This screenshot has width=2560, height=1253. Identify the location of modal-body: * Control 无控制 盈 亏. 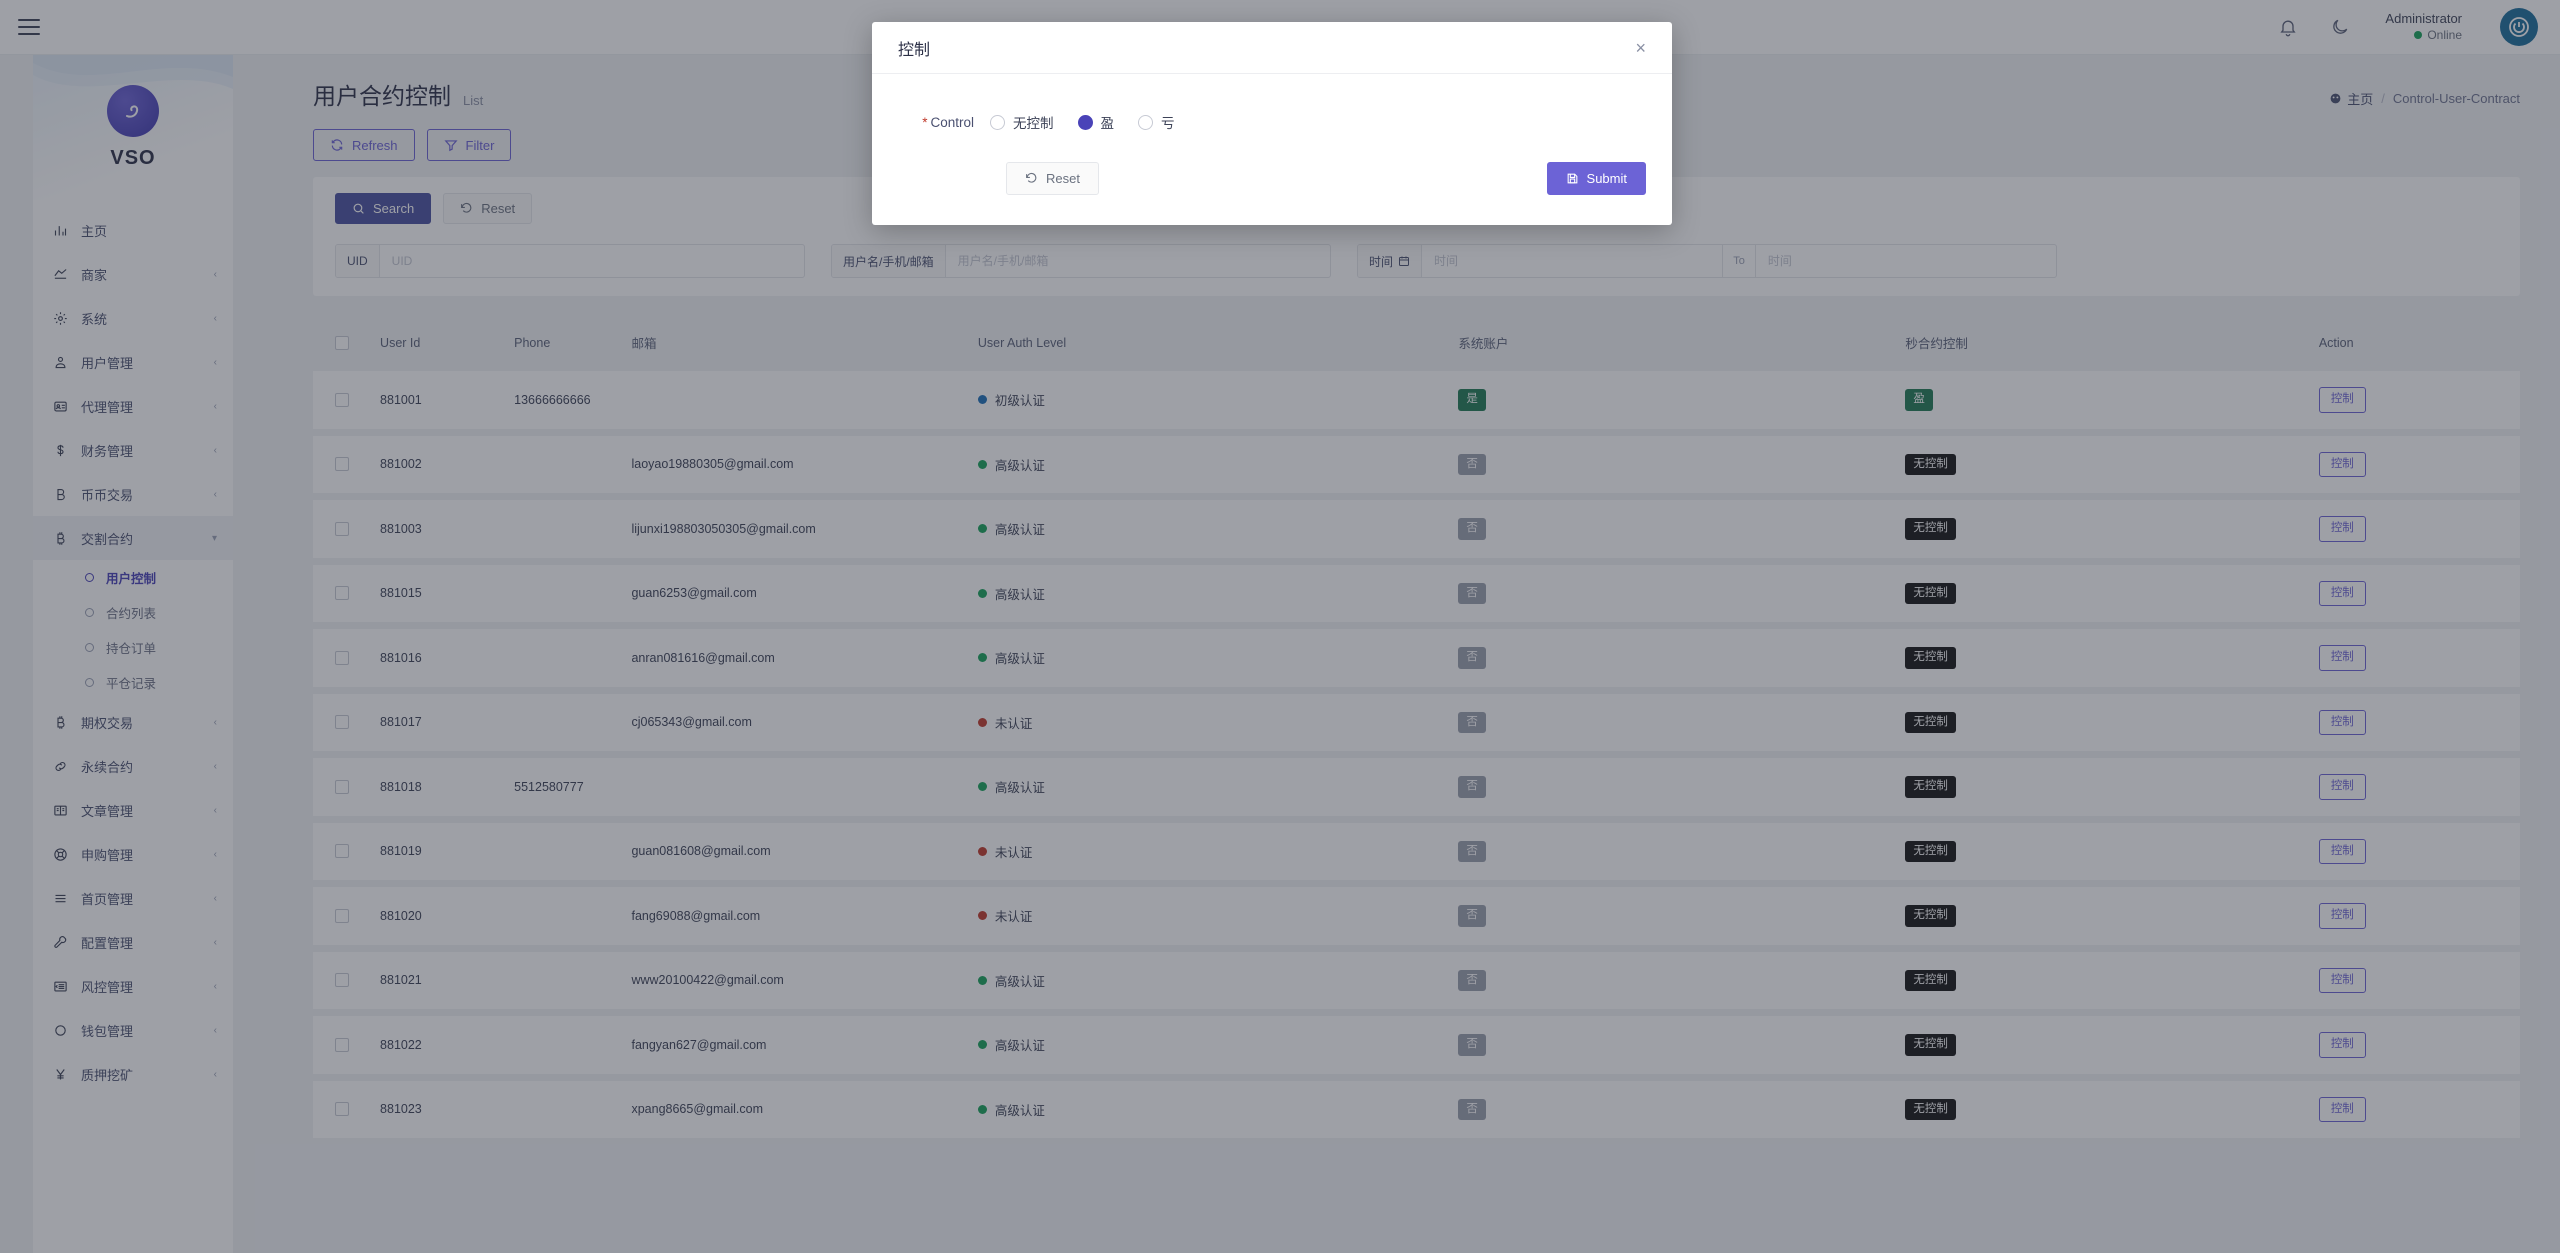
(1272, 103).